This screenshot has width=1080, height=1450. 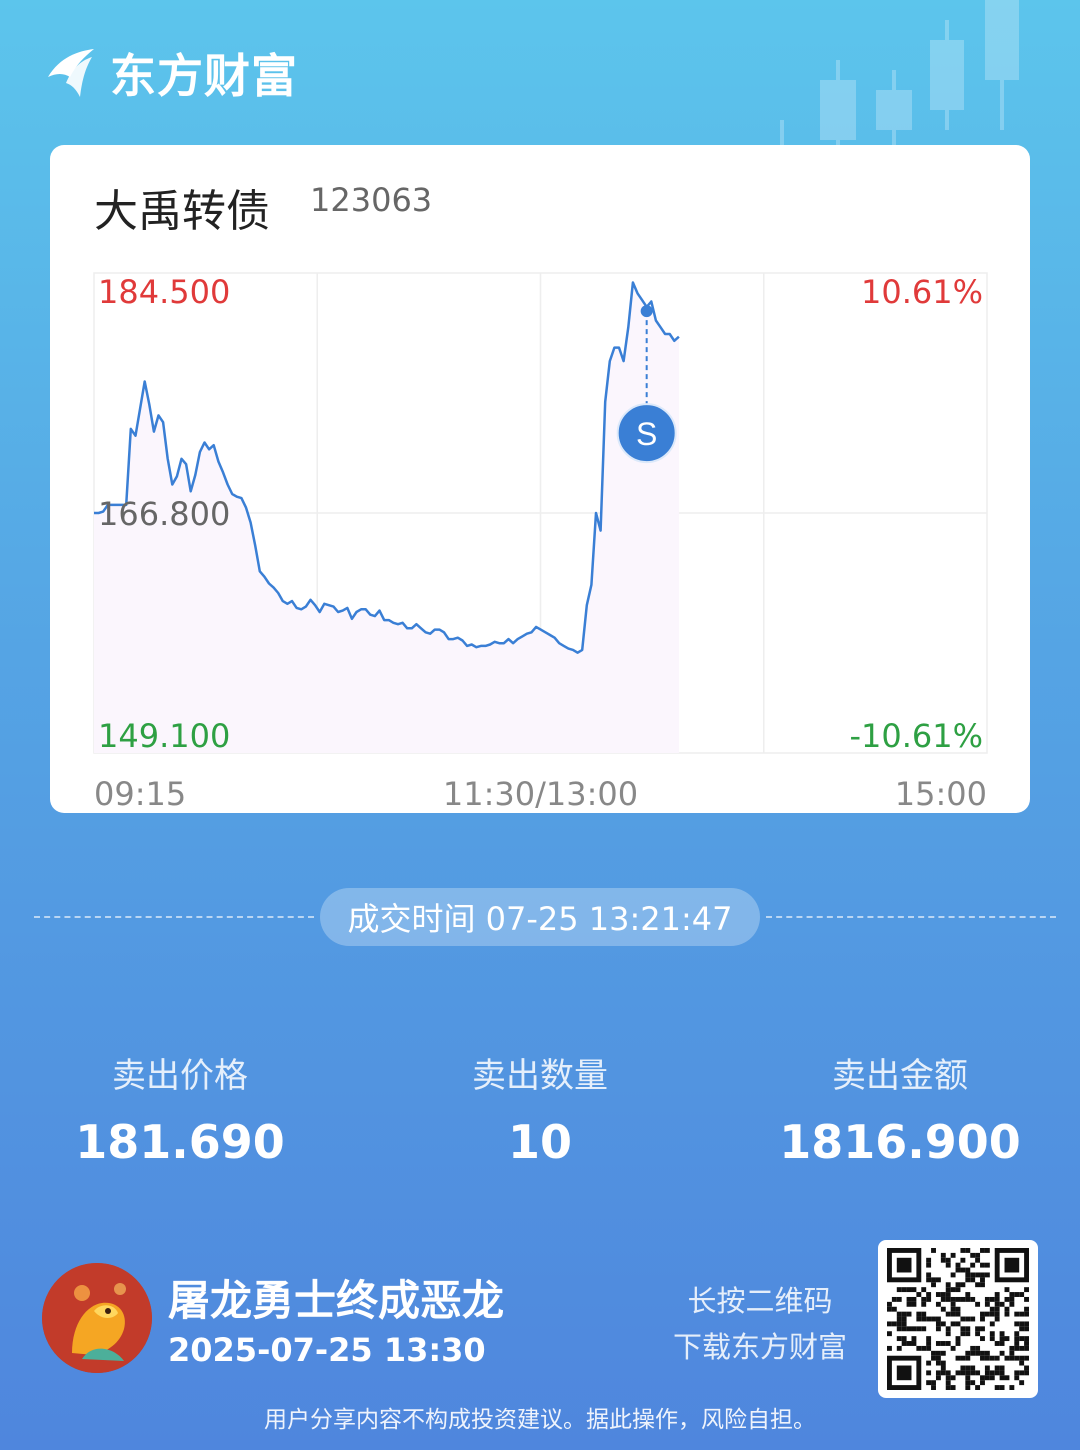 I want to click on eastmoney-logo-icon, so click(x=71, y=73).